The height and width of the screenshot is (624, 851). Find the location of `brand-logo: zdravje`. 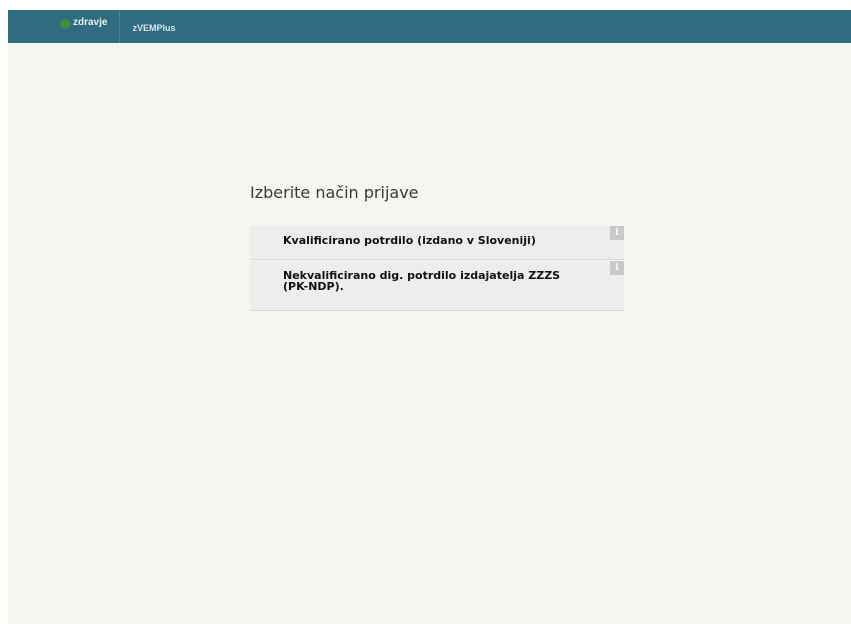

brand-logo: zdravje is located at coordinates (64, 26).